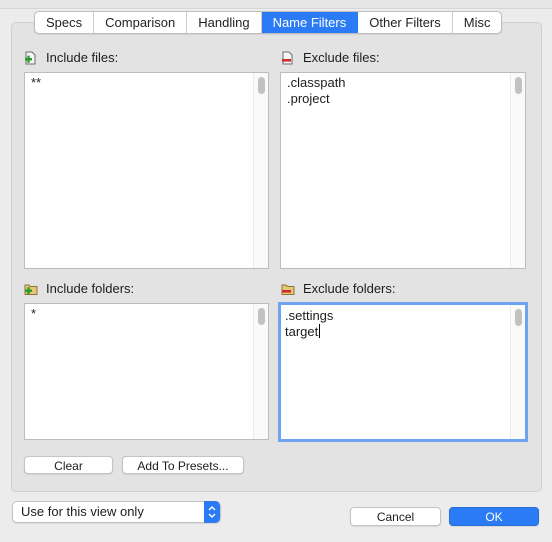 The image size is (552, 542). Describe the element at coordinates (260, 170) in the screenshot. I see `include-files-scrollbar` at that location.